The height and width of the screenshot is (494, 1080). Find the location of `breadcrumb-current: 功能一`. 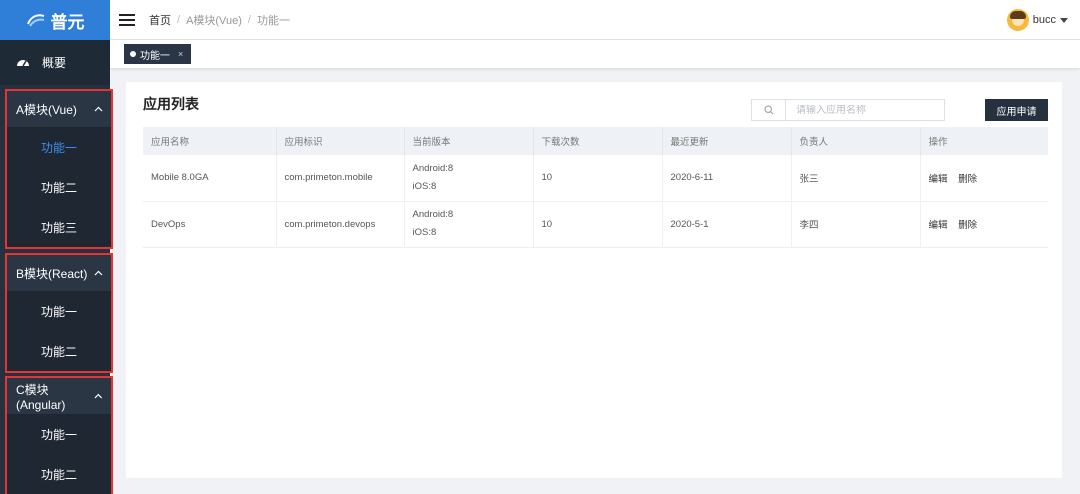

breadcrumb-current: 功能一 is located at coordinates (273, 20).